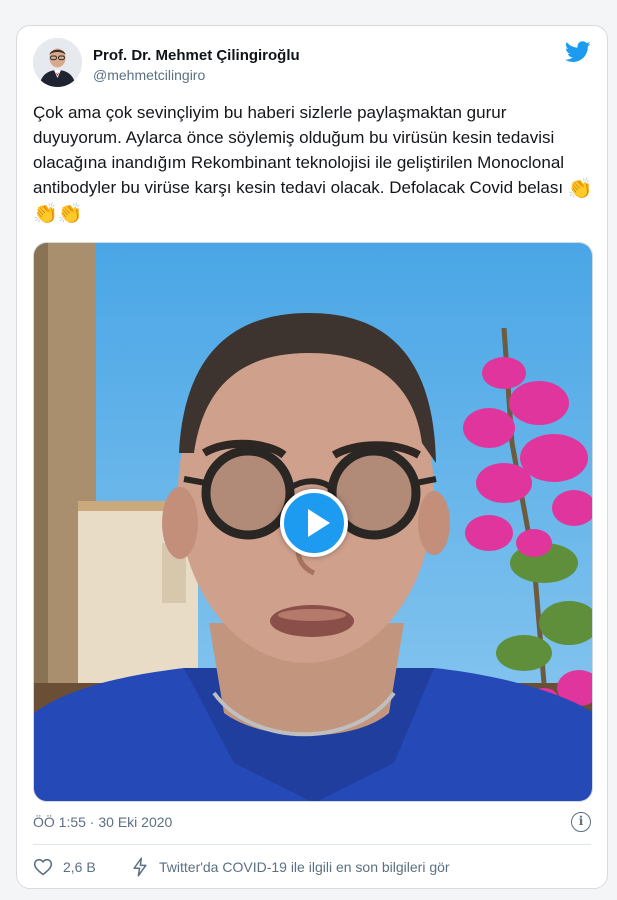 This screenshot has width=617, height=900. Describe the element at coordinates (577, 52) in the screenshot. I see `twitter-bird-icon` at that location.